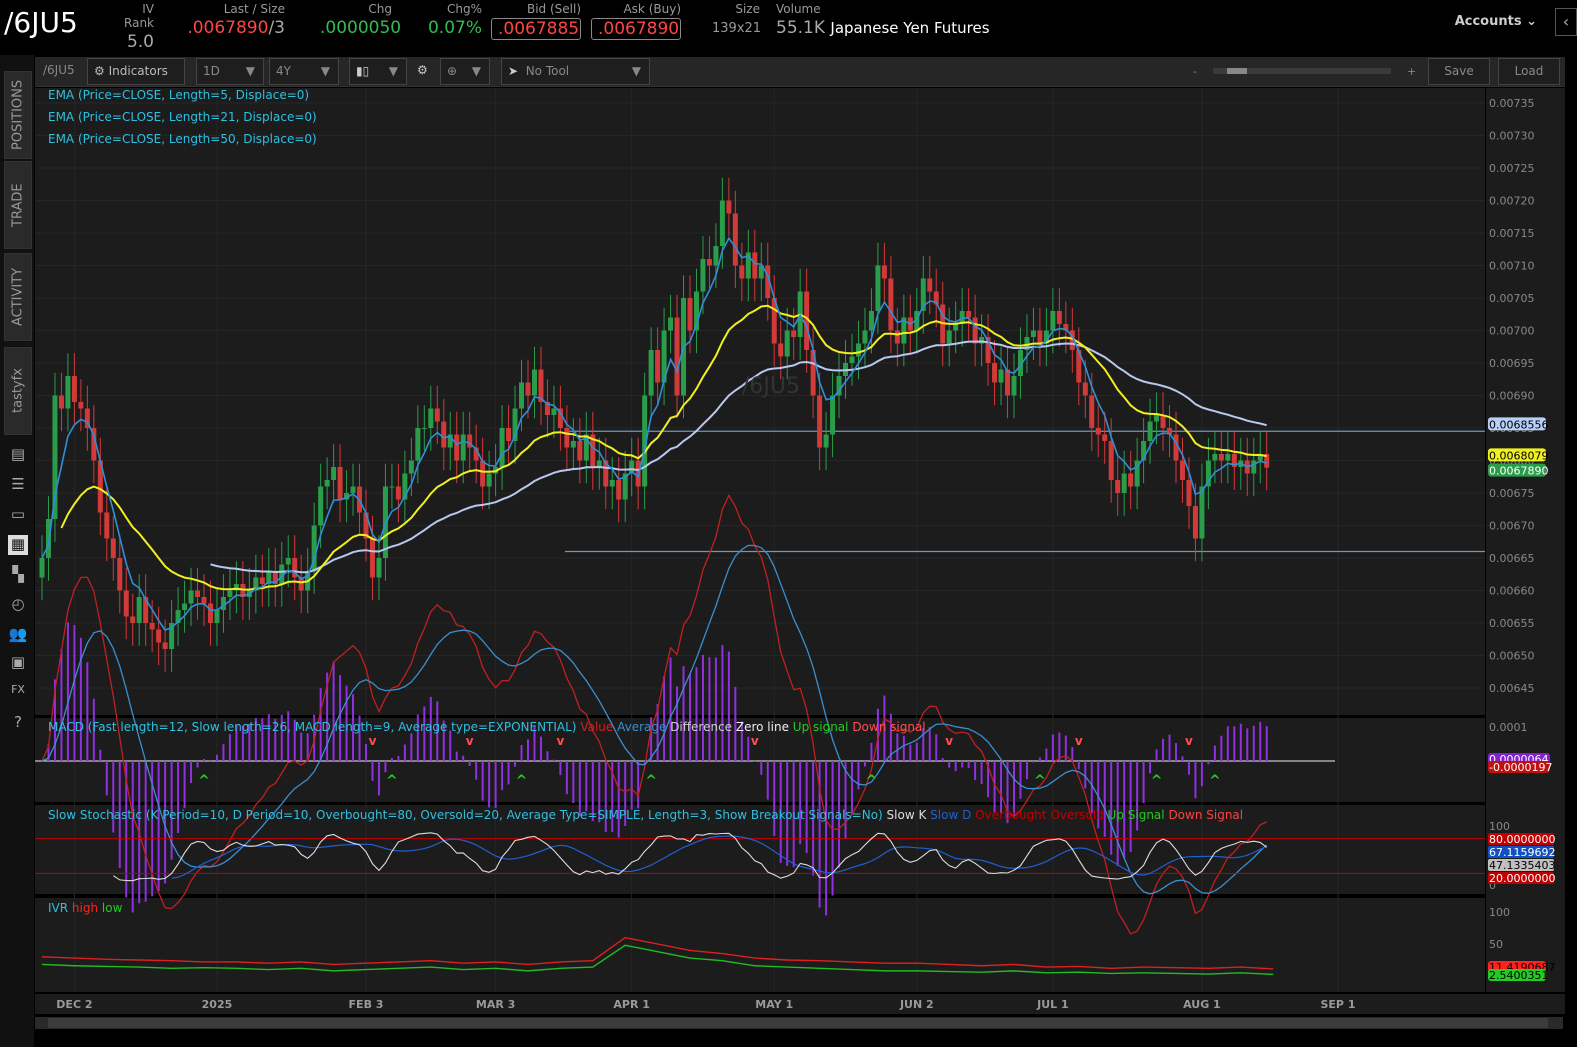 The image size is (1577, 1047). What do you see at coordinates (61, 71) in the screenshot?
I see `chart-symbol: /6JU5` at bounding box center [61, 71].